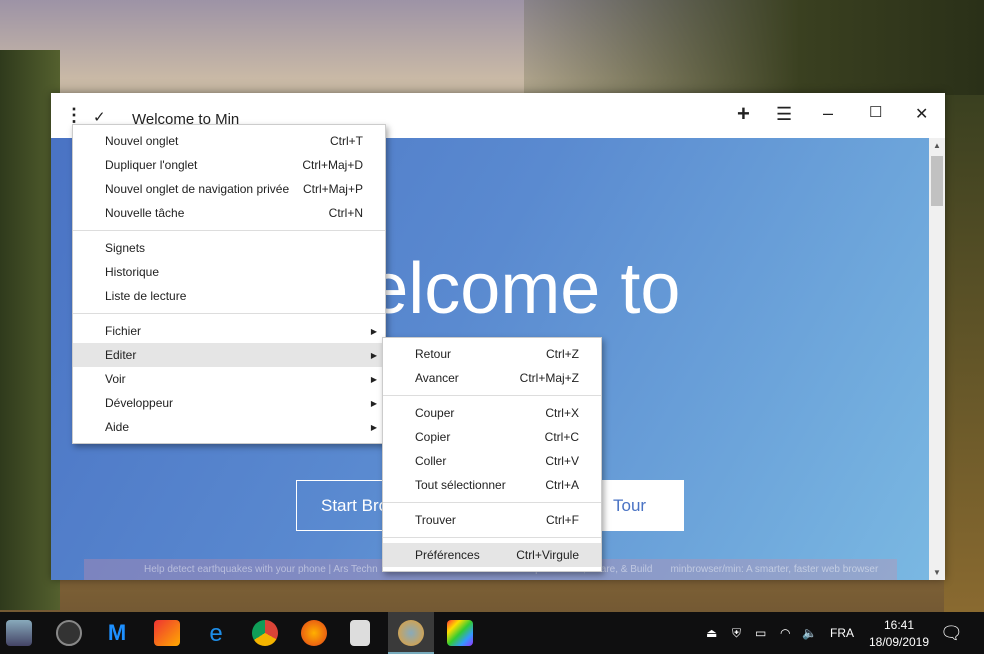 The height and width of the screenshot is (654, 984). Describe the element at coordinates (549, 378) in the screenshot. I see `shortcut: Ctrl+Maj+Z` at that location.